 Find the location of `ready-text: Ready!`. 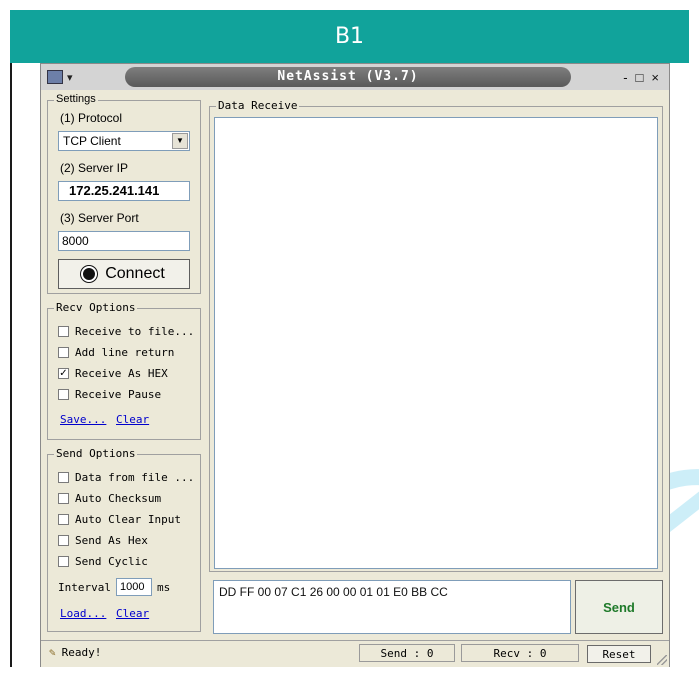

ready-text: Ready! is located at coordinates (81, 652).